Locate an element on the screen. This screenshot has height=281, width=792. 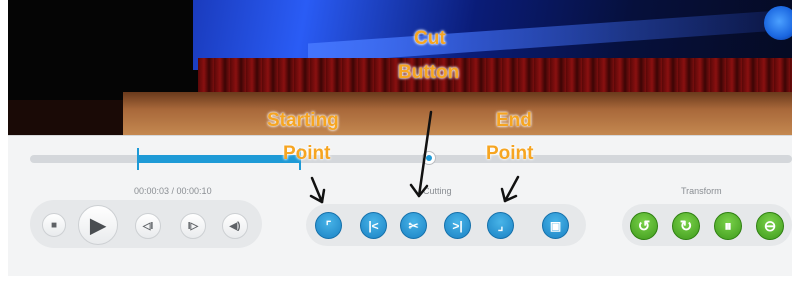
set-start-point-button: ⌜ is located at coordinates (328, 225).